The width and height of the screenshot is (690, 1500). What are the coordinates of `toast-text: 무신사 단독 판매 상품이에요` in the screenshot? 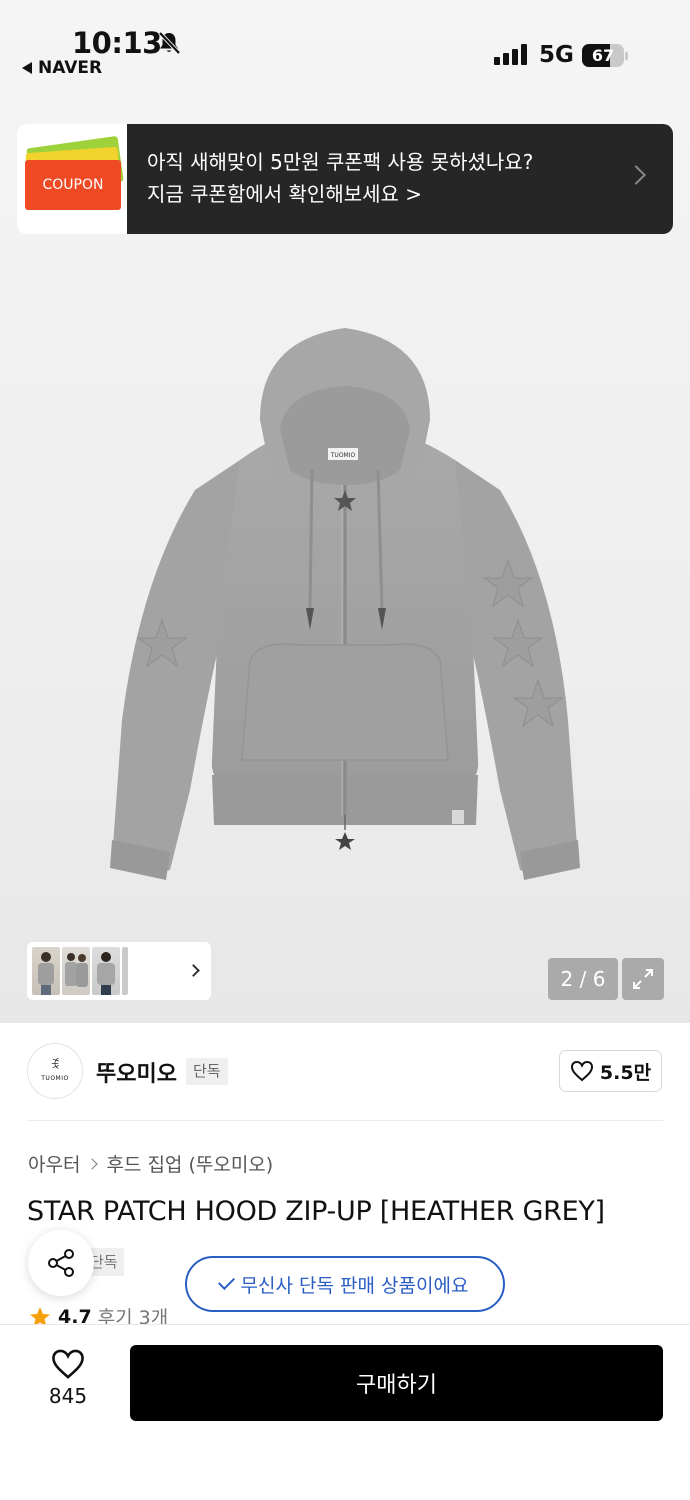 It's located at (354, 1285).